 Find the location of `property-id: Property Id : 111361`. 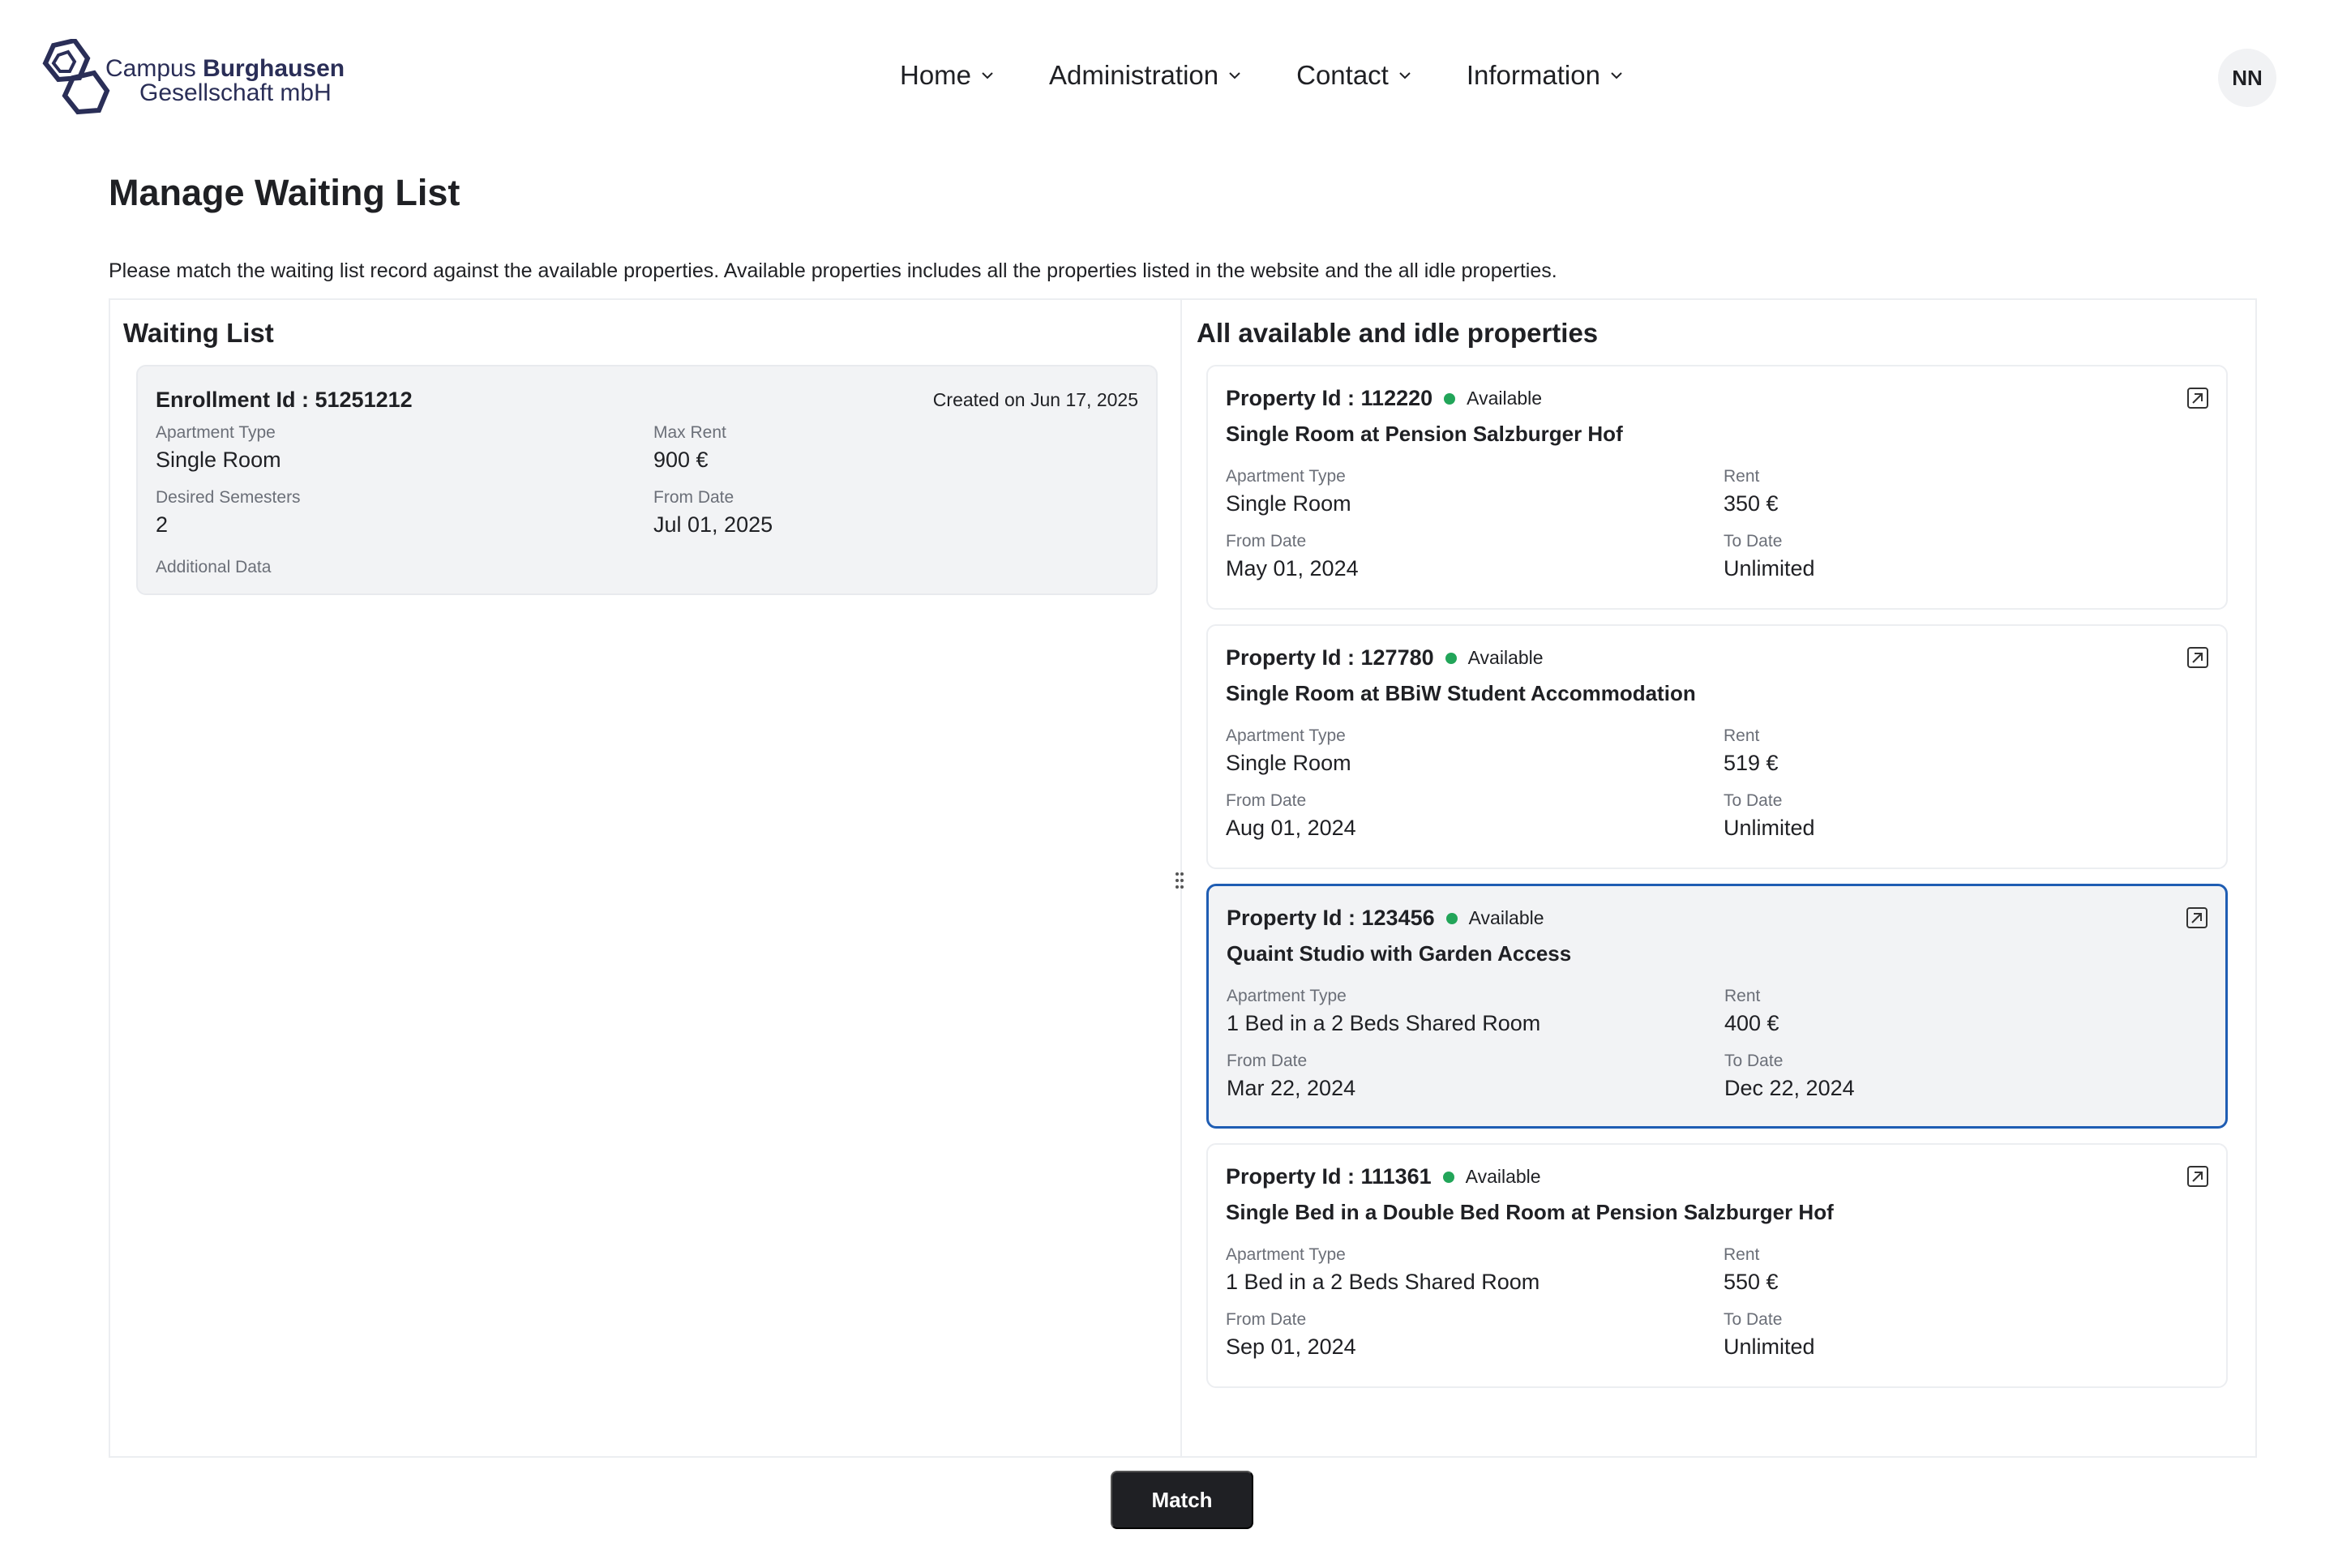

property-id: Property Id : 111361 is located at coordinates (1329, 1176).